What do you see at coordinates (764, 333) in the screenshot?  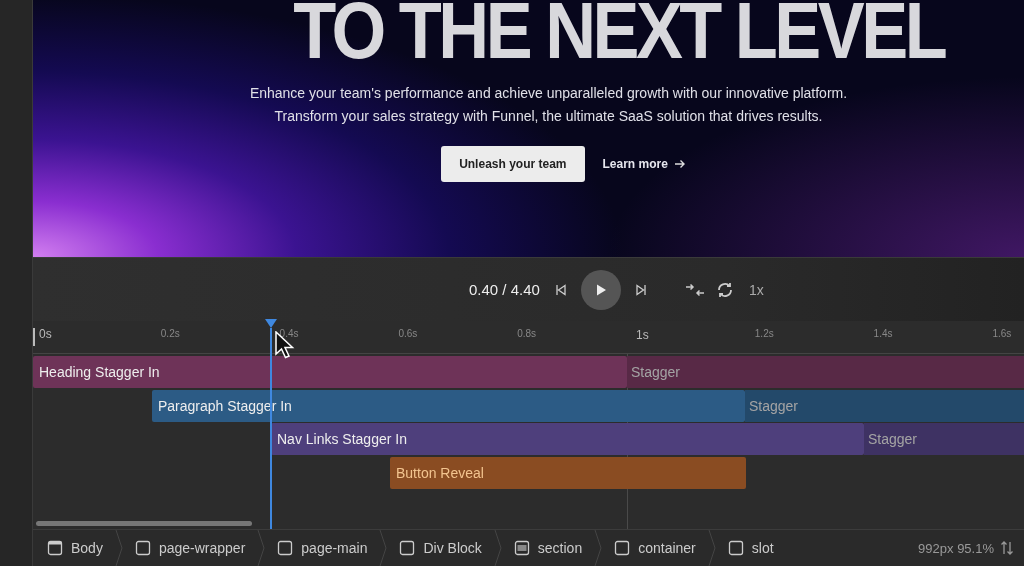 I see `time-tick-label: 1.2s` at bounding box center [764, 333].